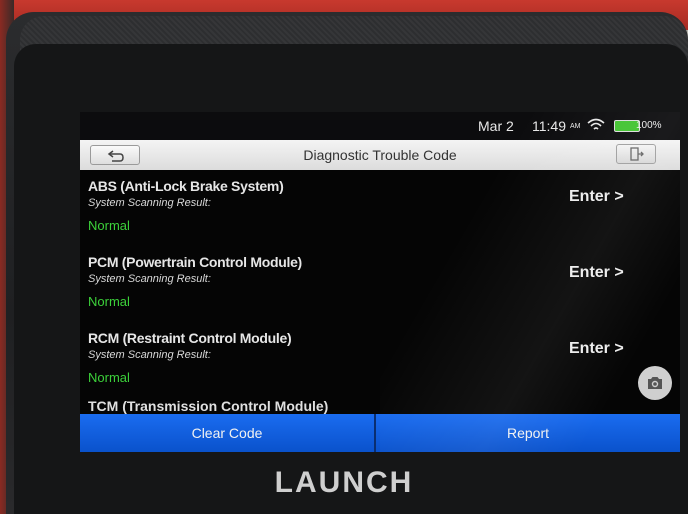  What do you see at coordinates (596, 125) in the screenshot?
I see `wifi-icon` at bounding box center [596, 125].